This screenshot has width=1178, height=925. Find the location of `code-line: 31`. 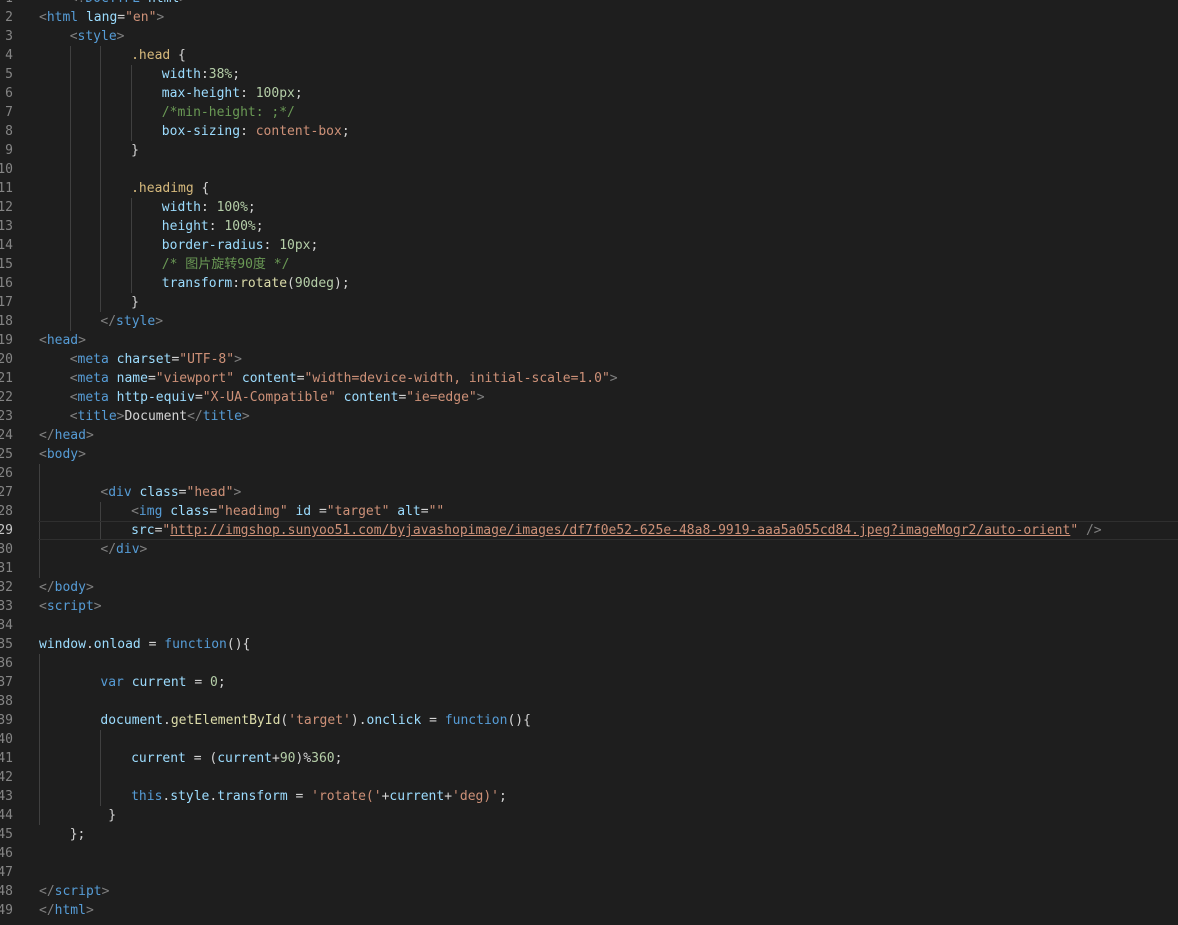

code-line: 31 is located at coordinates (589, 568).